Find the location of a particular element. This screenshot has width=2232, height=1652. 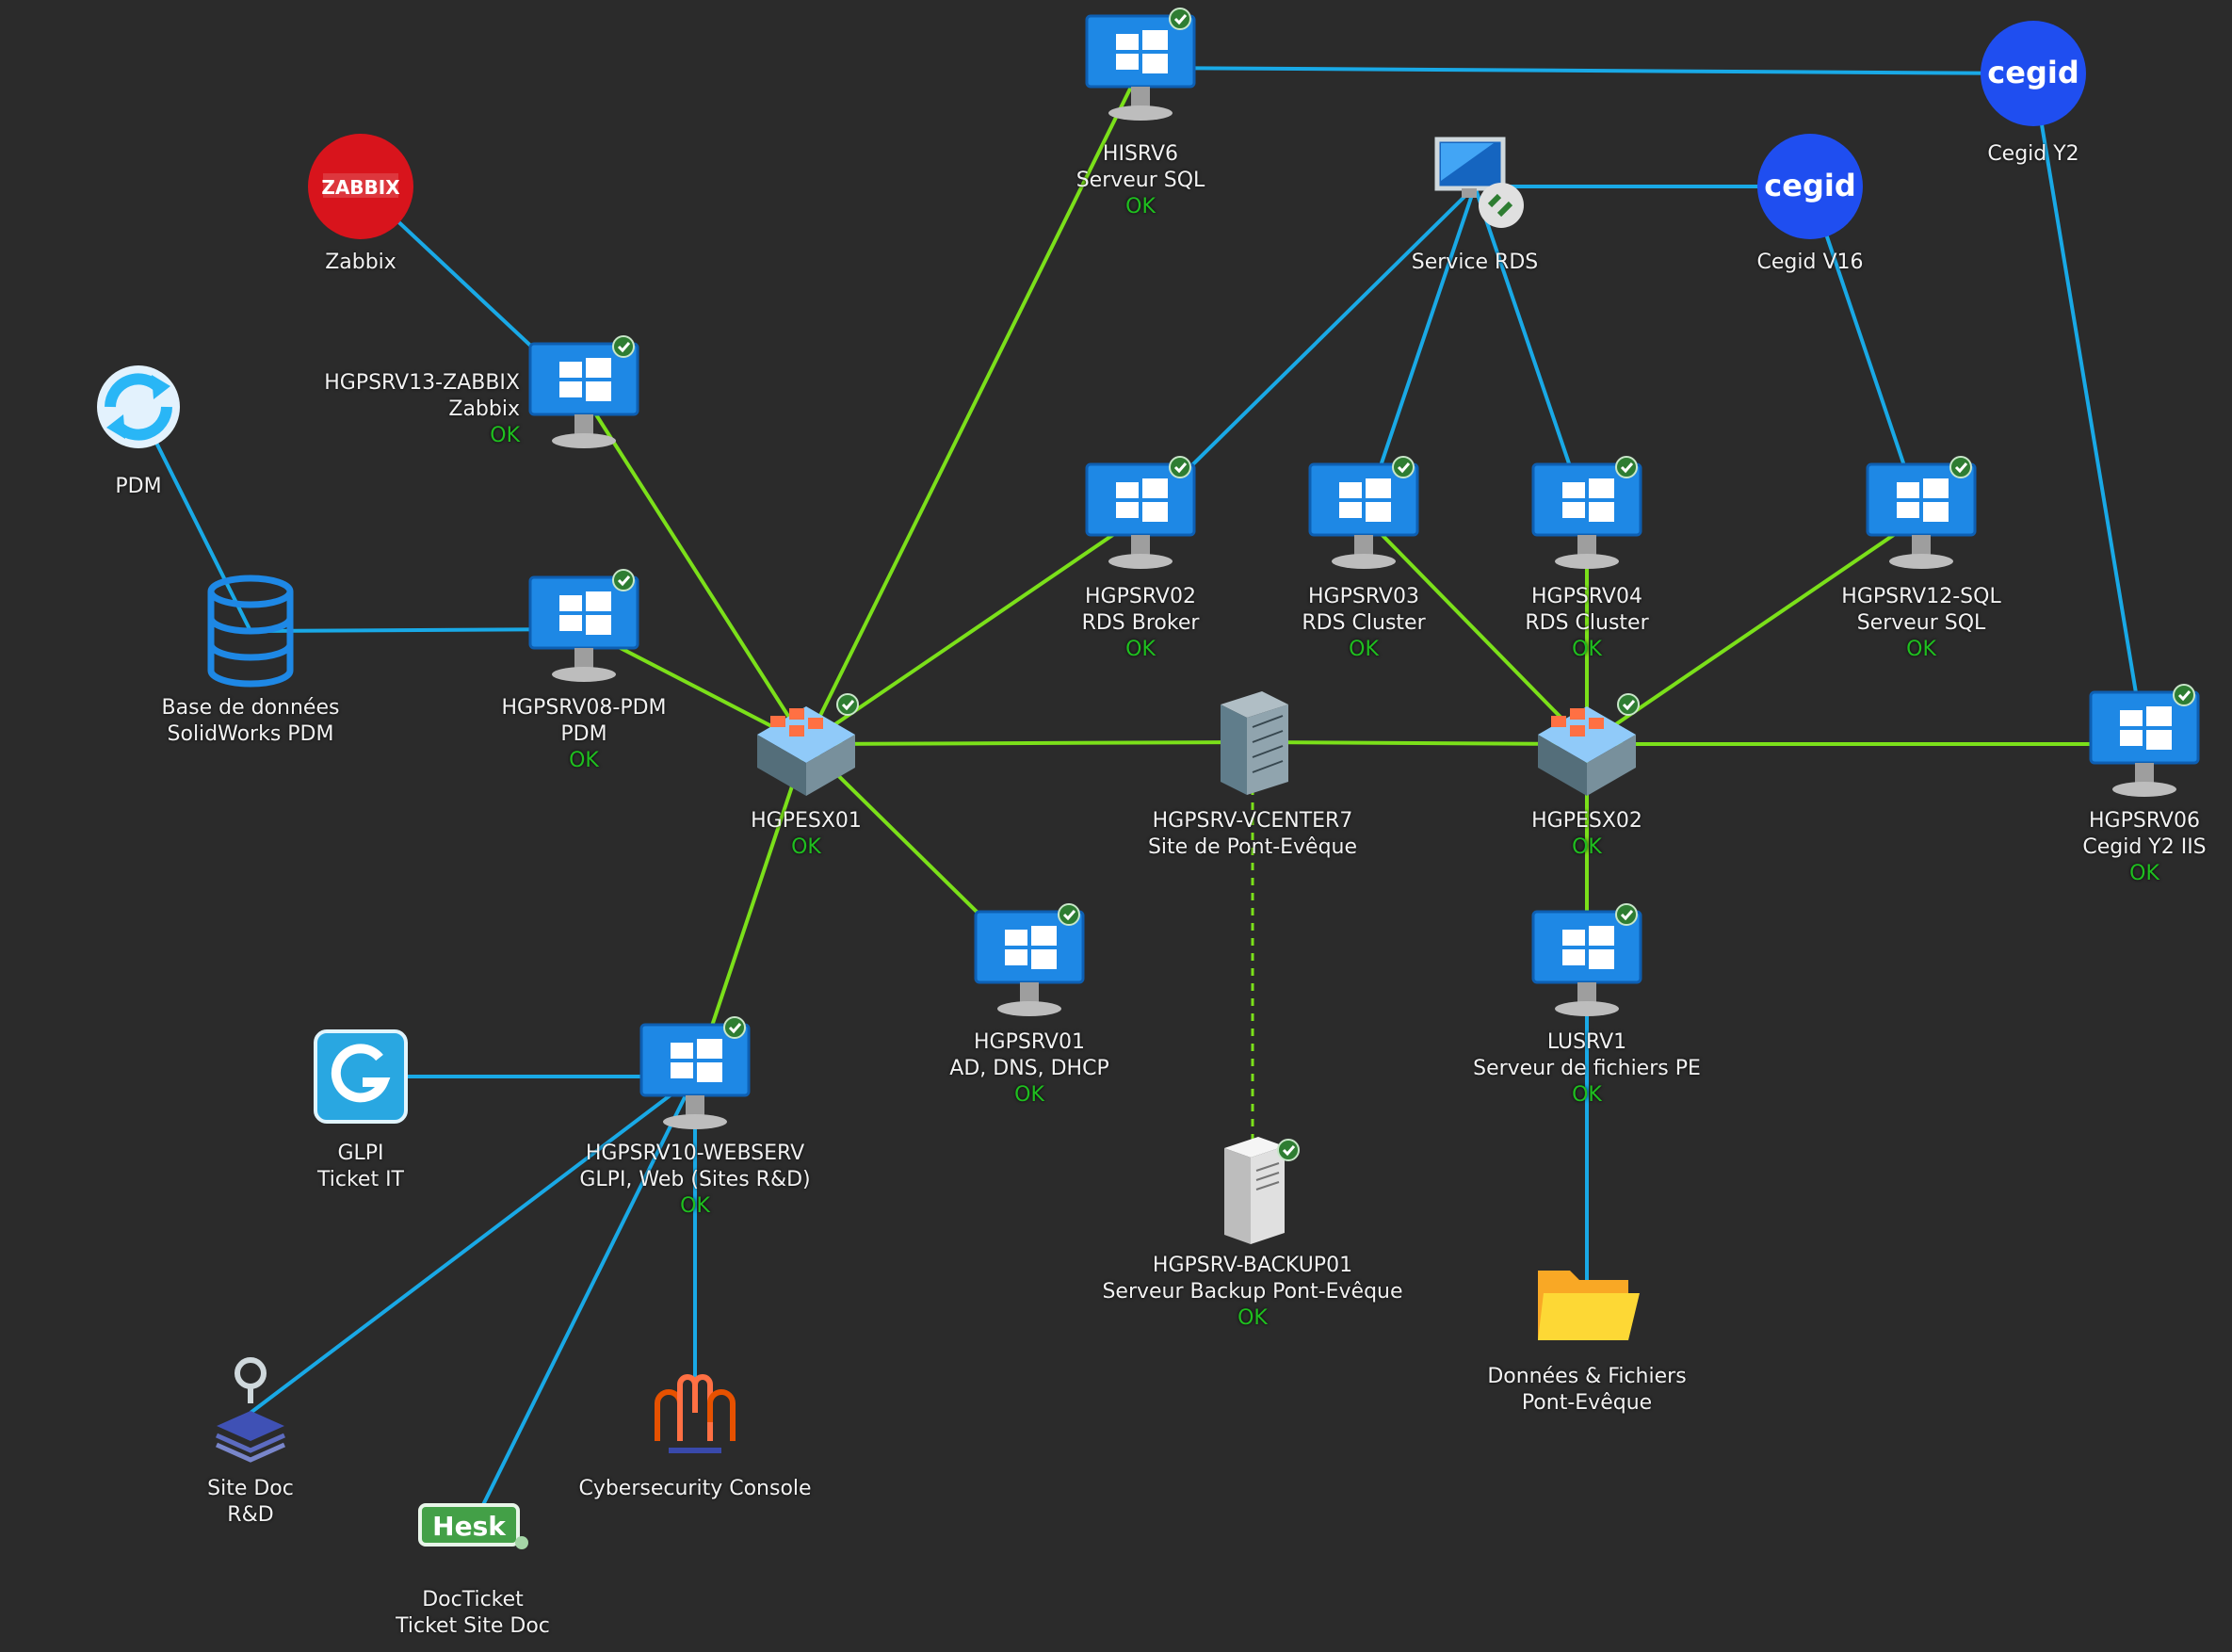

node-label: HGPESX02 OK is located at coordinates (1586, 834).